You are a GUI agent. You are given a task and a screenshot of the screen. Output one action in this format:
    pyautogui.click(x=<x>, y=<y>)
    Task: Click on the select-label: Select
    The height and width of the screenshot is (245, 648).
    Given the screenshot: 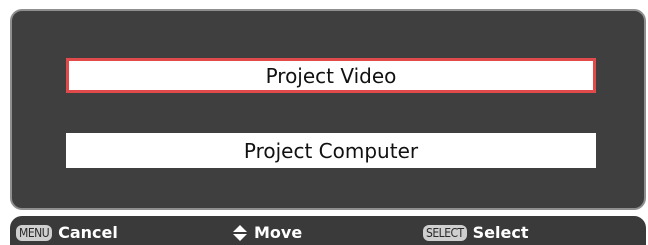 What is the action you would take?
    pyautogui.click(x=500, y=232)
    